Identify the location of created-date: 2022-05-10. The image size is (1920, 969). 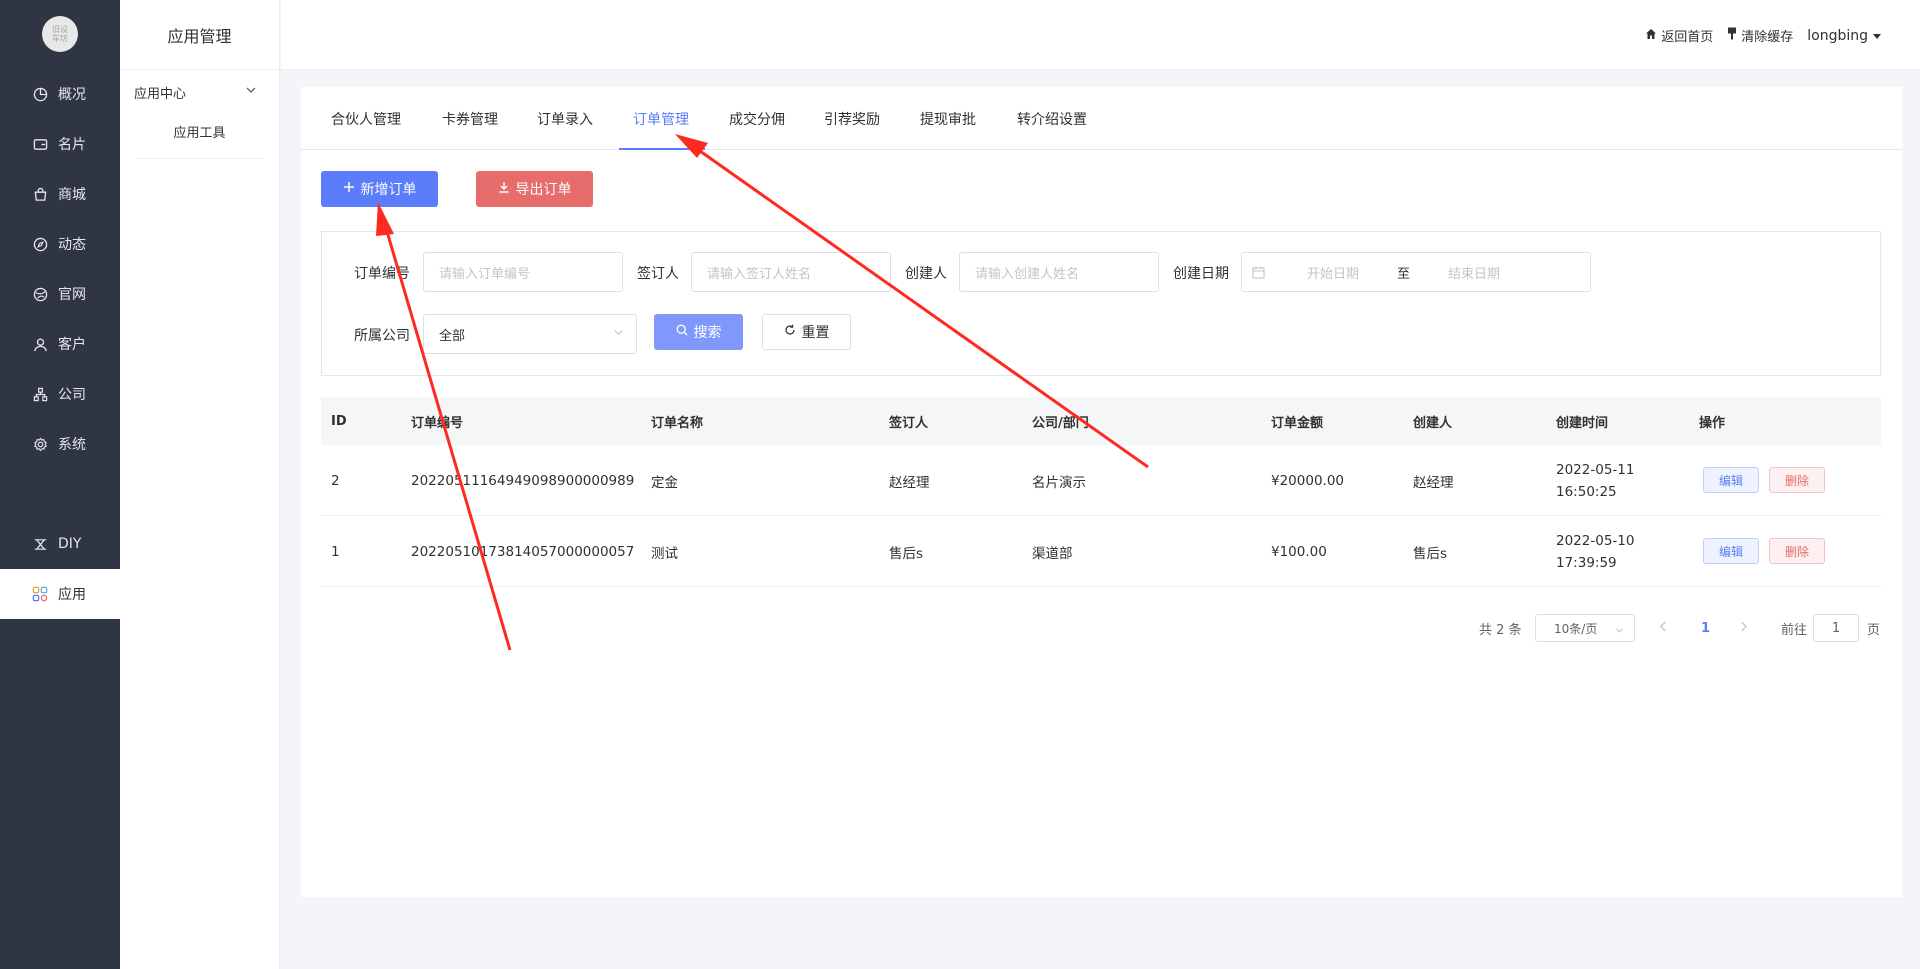
(1595, 540).